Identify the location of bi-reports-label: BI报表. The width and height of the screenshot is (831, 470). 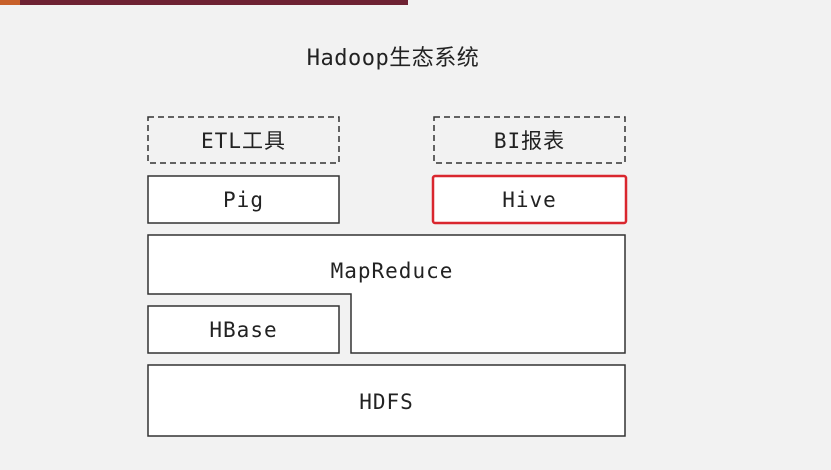
(529, 141).